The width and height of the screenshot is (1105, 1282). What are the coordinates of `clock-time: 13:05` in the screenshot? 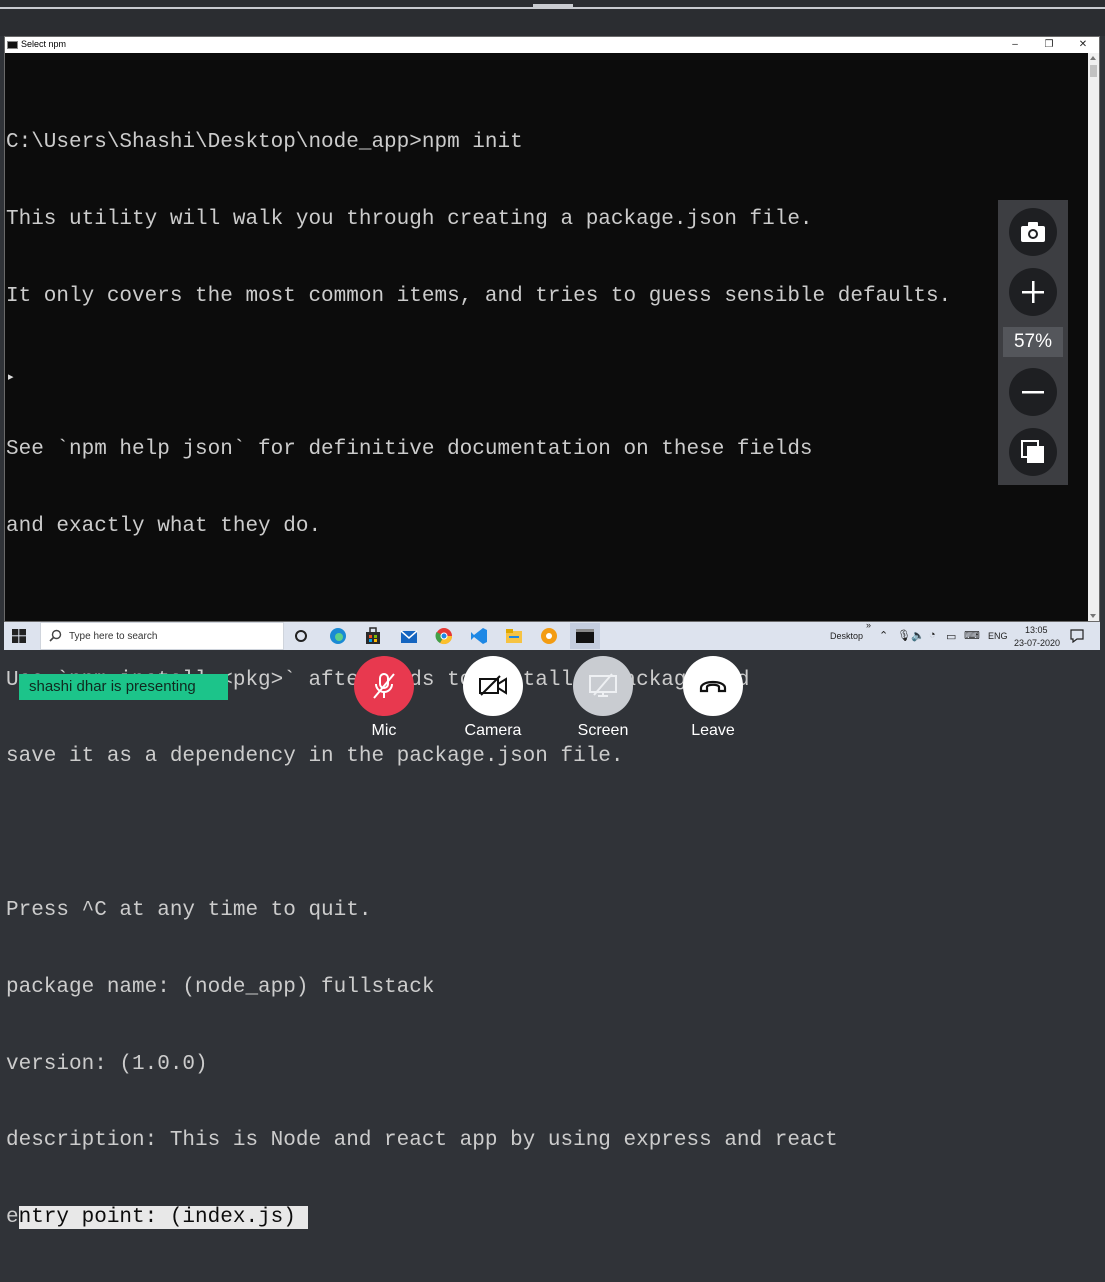 It's located at (1036, 630).